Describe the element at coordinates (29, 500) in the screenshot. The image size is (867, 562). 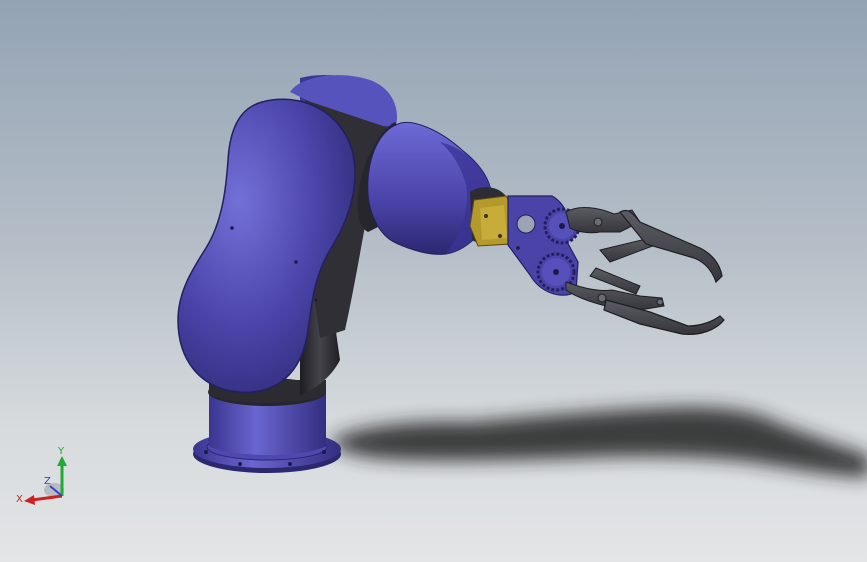
I see `x-axis-arrowhead` at that location.